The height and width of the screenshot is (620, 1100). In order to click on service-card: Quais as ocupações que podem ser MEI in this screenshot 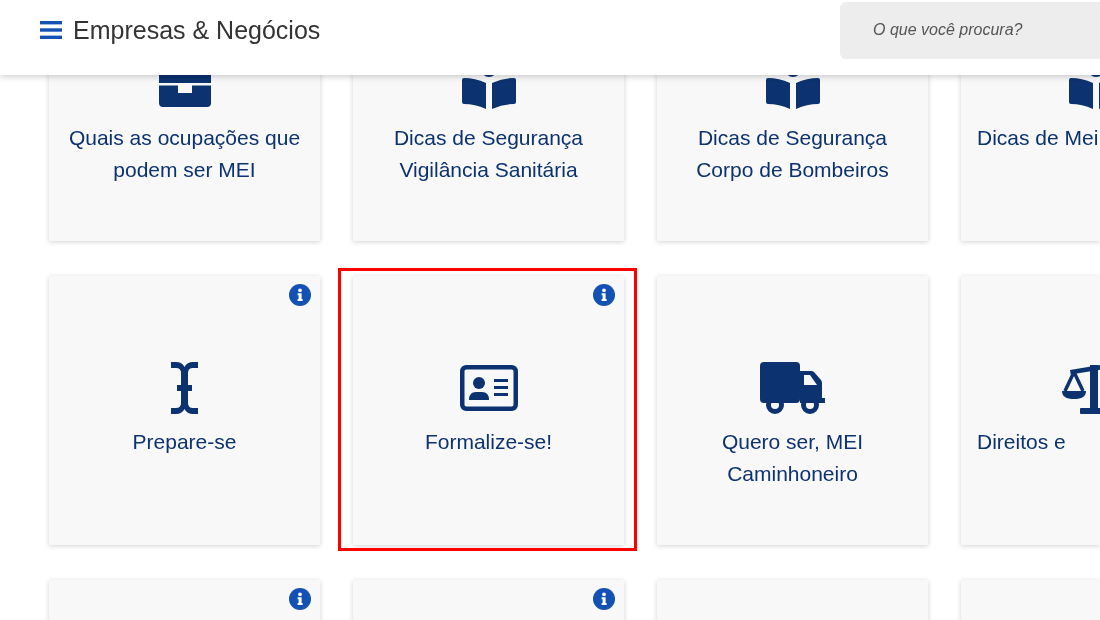, I will do `click(184, 158)`.